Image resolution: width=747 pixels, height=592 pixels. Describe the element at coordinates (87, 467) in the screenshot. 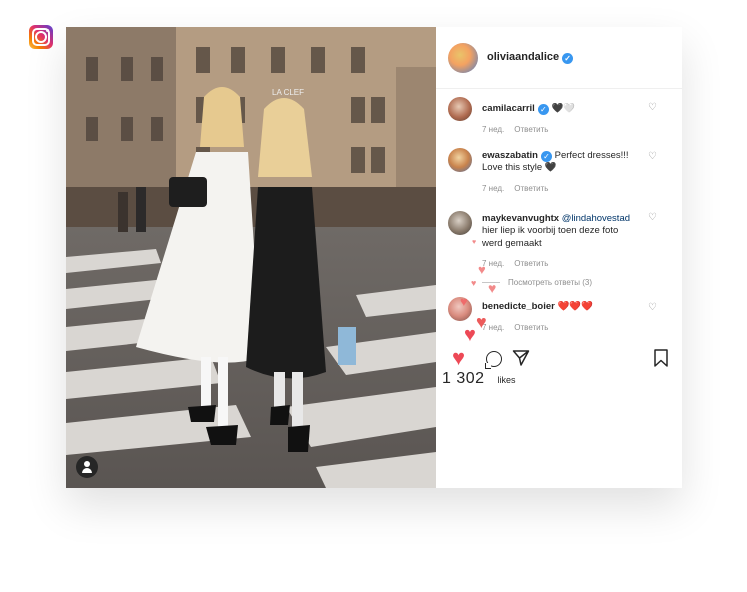

I see `tagged-user-icon` at that location.